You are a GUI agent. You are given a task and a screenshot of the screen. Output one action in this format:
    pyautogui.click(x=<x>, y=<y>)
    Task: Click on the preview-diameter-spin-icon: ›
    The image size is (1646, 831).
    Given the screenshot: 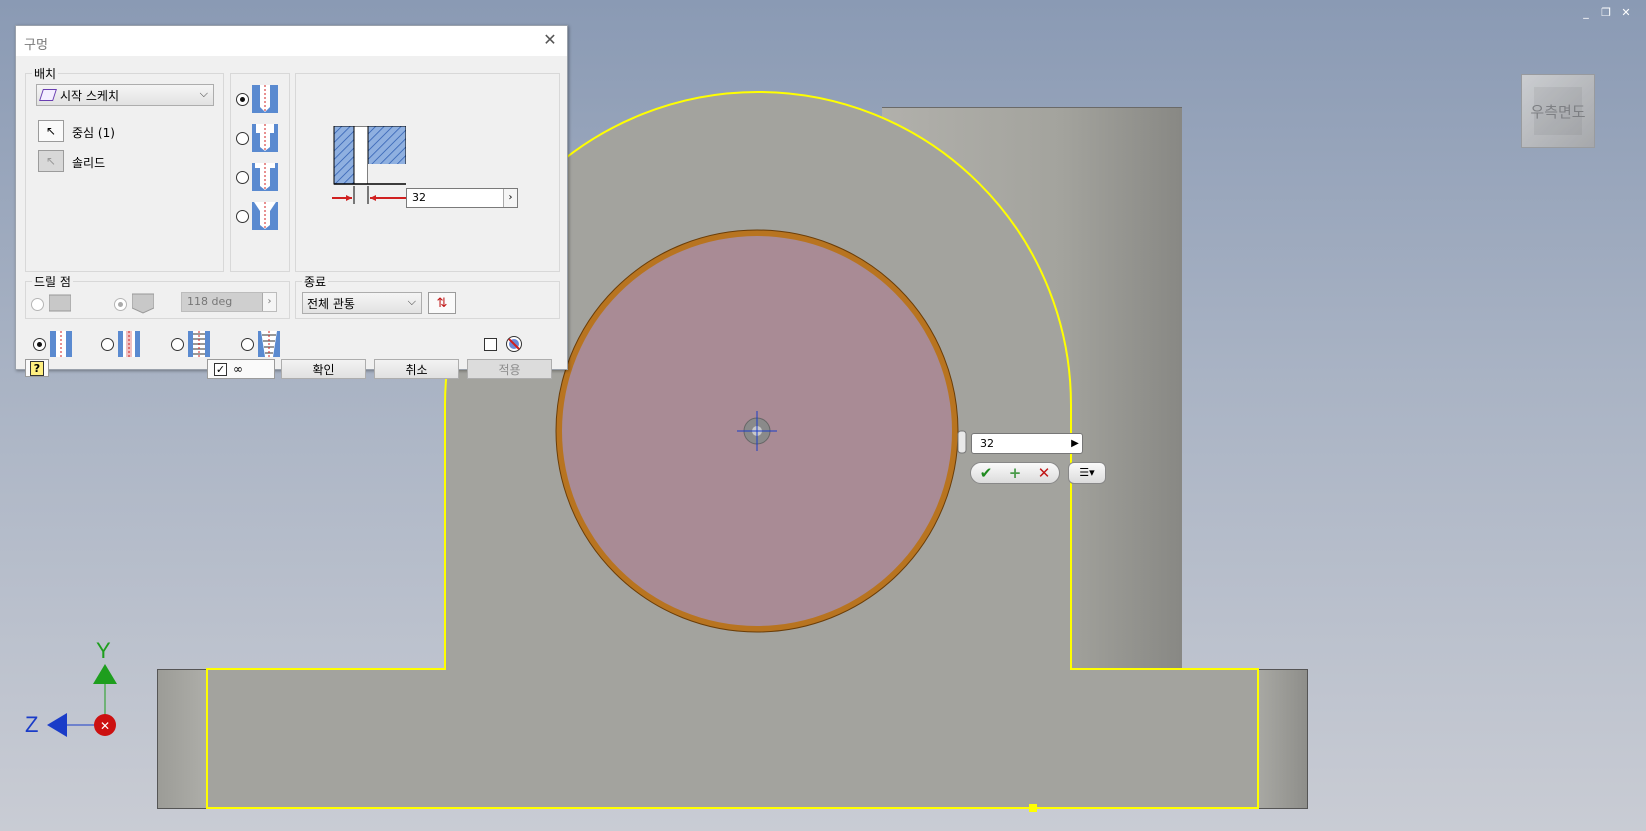 What is the action you would take?
    pyautogui.click(x=510, y=198)
    